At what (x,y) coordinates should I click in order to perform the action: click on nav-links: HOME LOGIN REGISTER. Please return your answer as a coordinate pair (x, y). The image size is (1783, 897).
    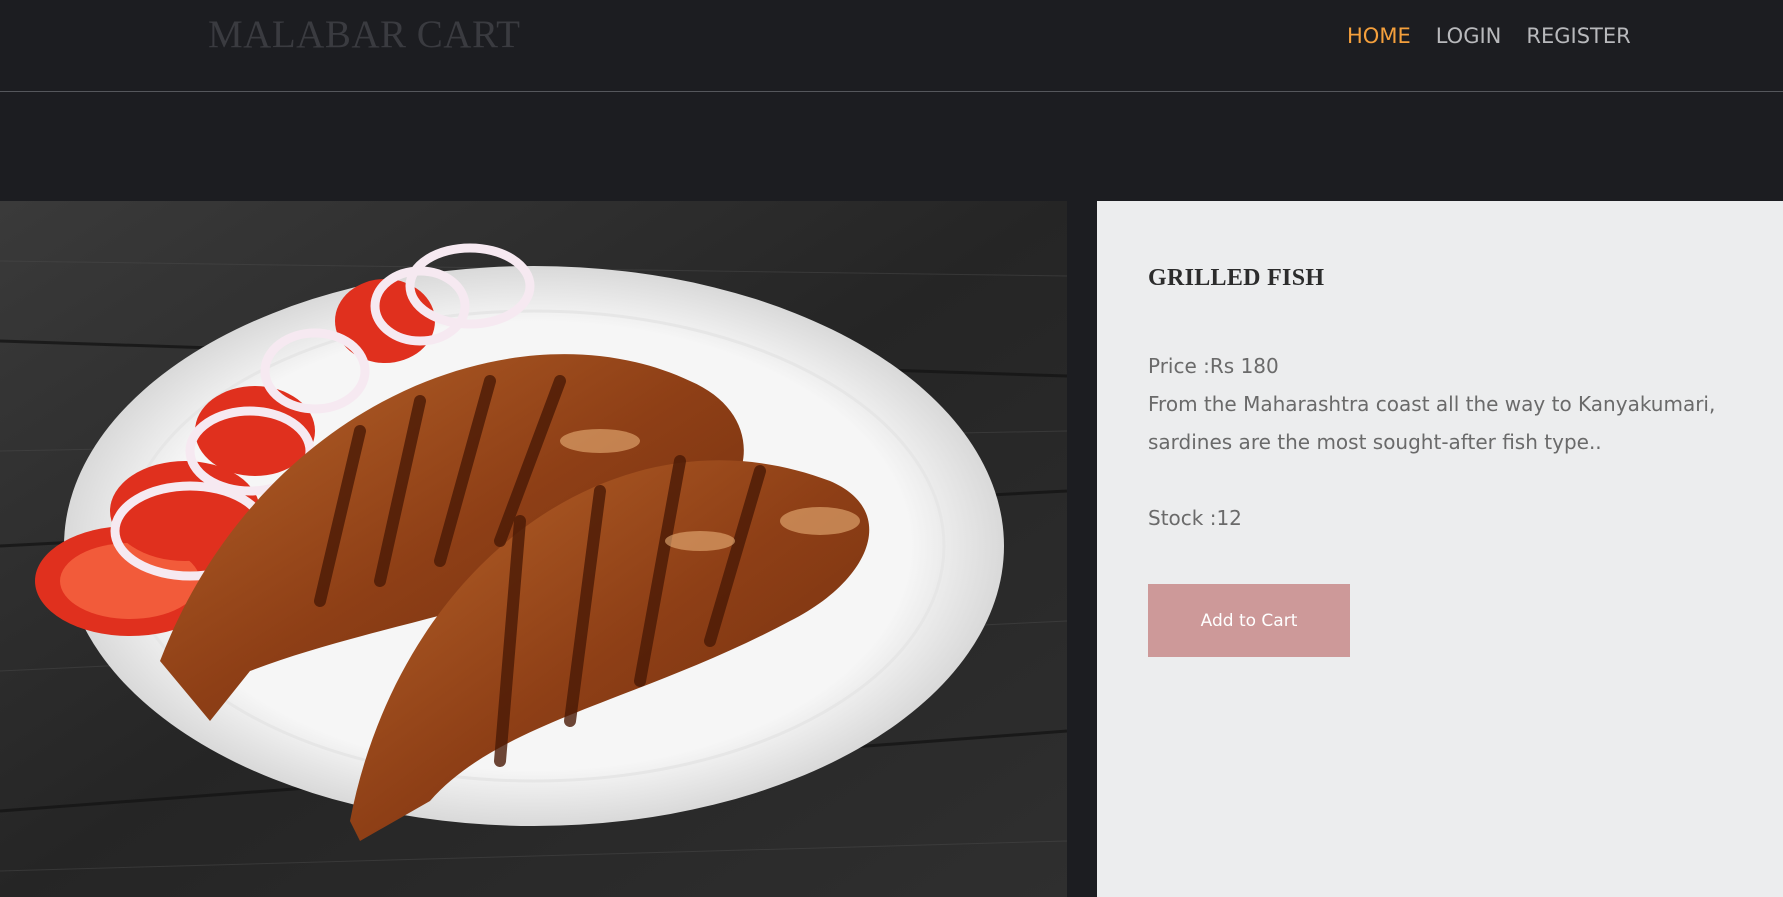
    Looking at the image, I should click on (1489, 36).